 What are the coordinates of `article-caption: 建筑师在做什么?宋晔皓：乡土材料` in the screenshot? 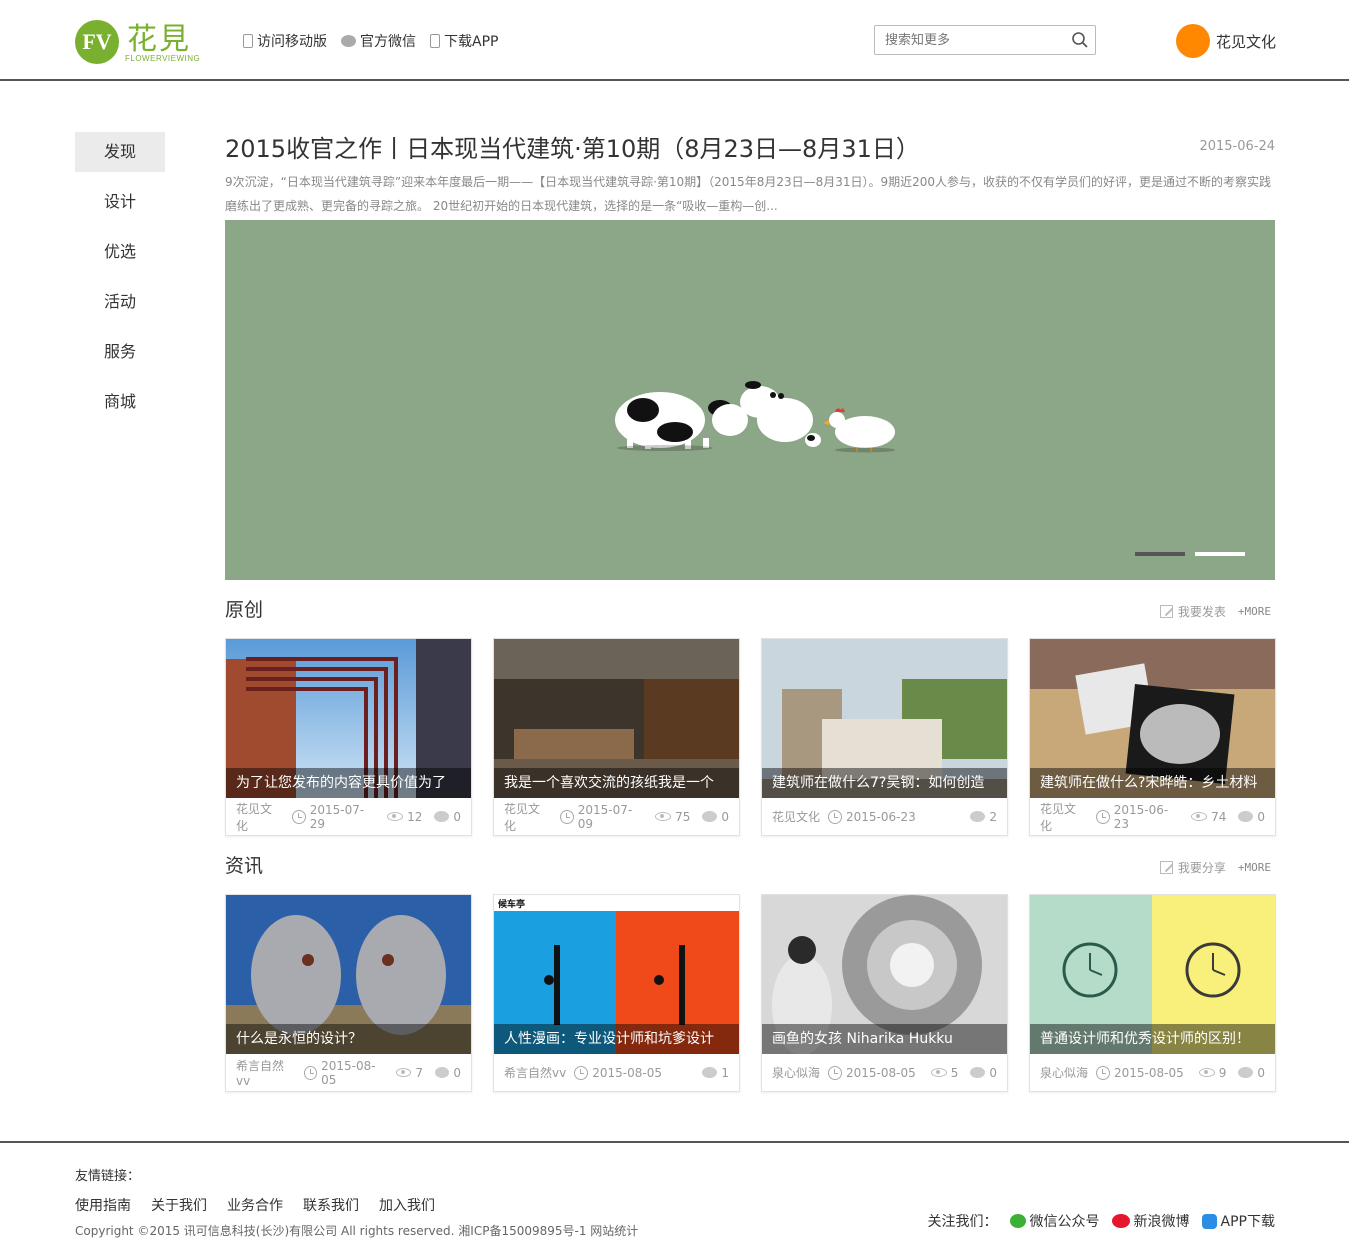 It's located at (1152, 783).